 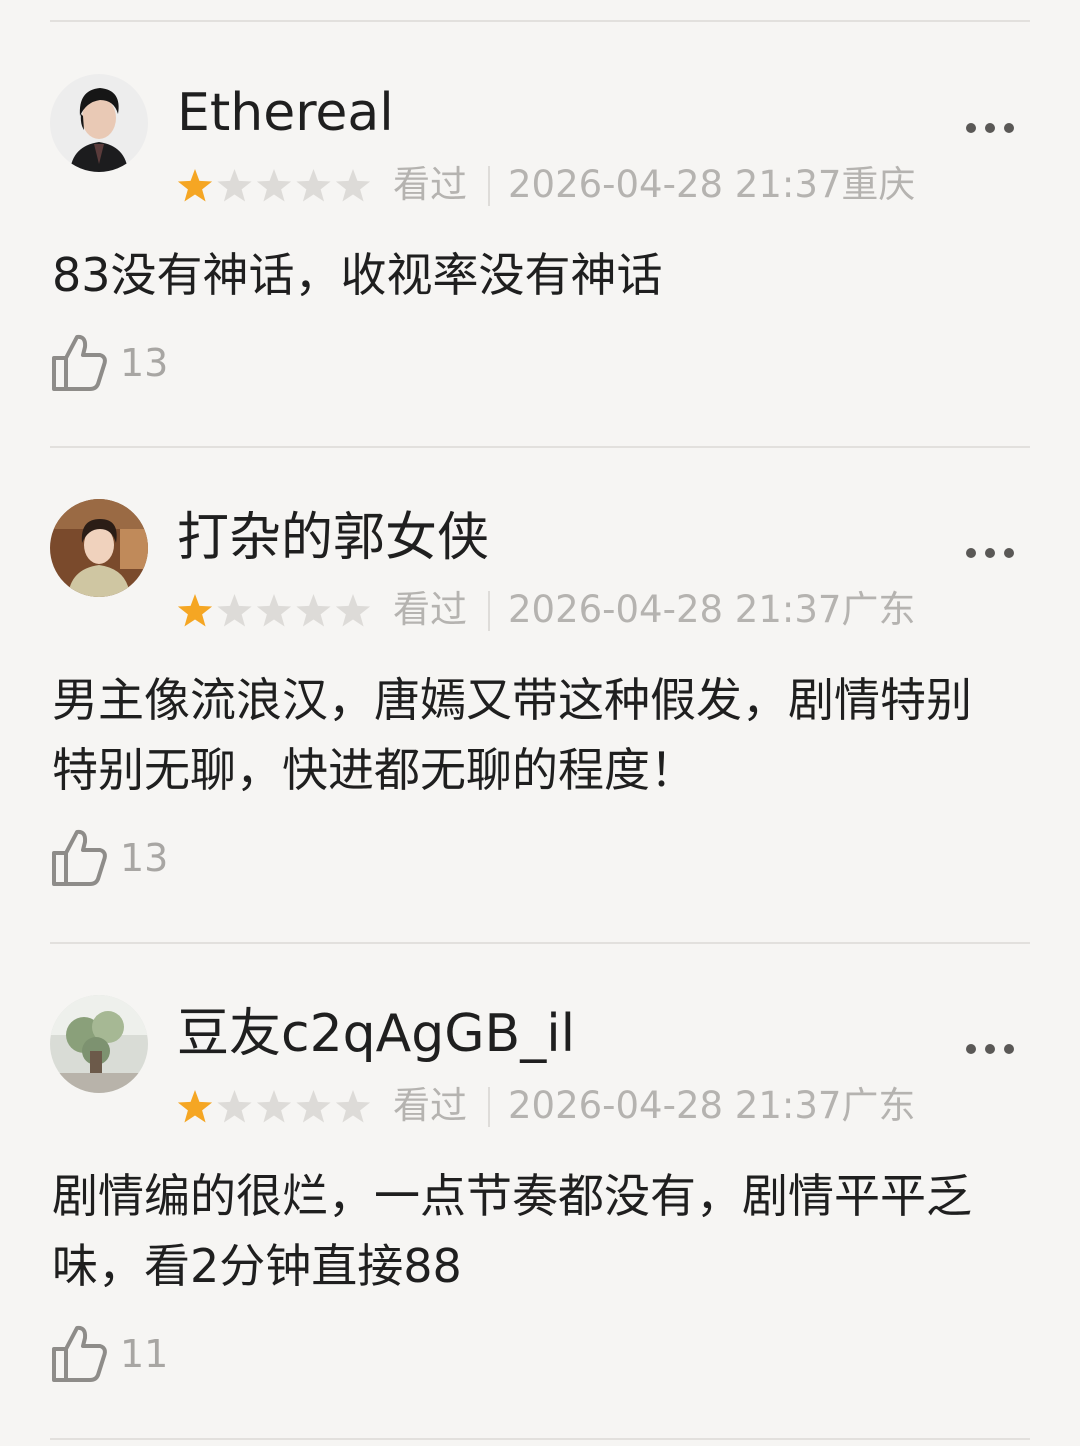 What do you see at coordinates (144, 1354) in the screenshot?
I see `like-count: 11` at bounding box center [144, 1354].